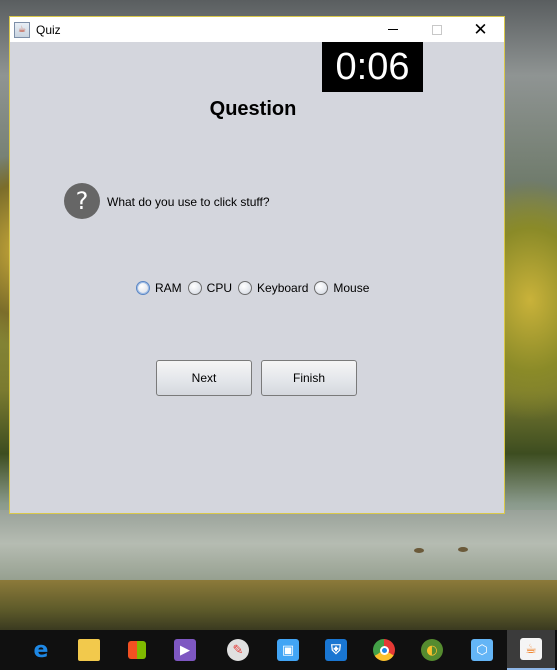 The image size is (557, 670). I want to click on wallpaper-shore, so click(278, 605).